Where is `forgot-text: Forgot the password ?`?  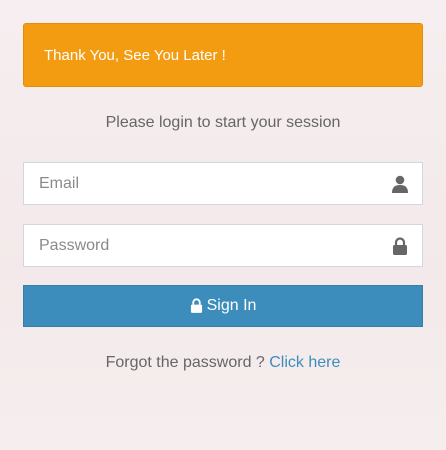 forgot-text: Forgot the password ? is located at coordinates (187, 362).